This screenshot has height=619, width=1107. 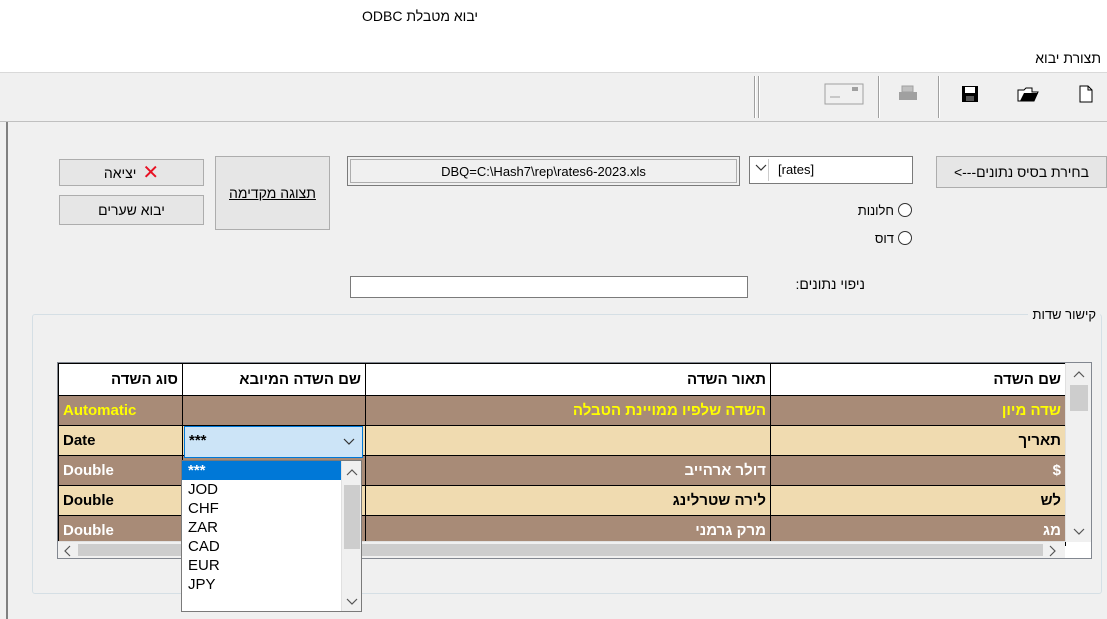 I want to click on fields-group-title: קישור שדות, so click(x=1064, y=314).